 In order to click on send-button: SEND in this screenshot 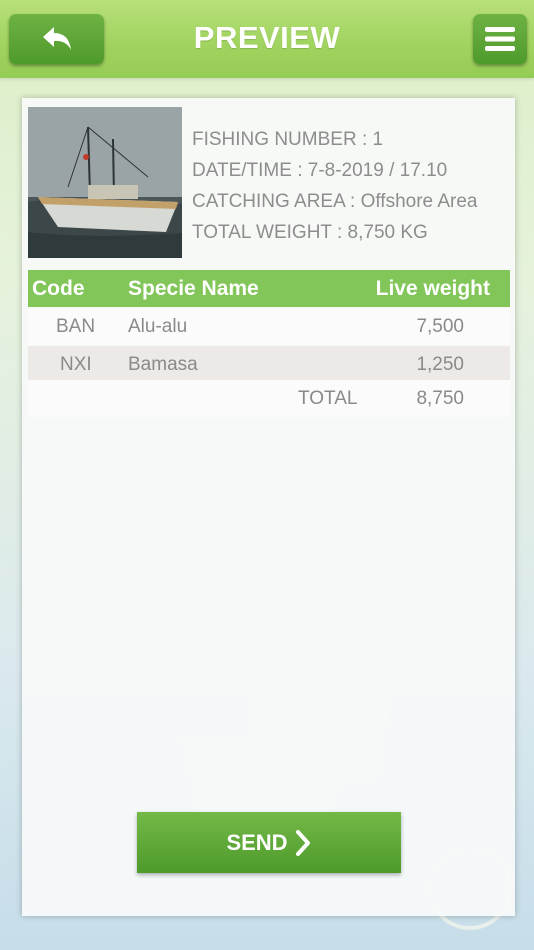, I will do `click(269, 842)`.